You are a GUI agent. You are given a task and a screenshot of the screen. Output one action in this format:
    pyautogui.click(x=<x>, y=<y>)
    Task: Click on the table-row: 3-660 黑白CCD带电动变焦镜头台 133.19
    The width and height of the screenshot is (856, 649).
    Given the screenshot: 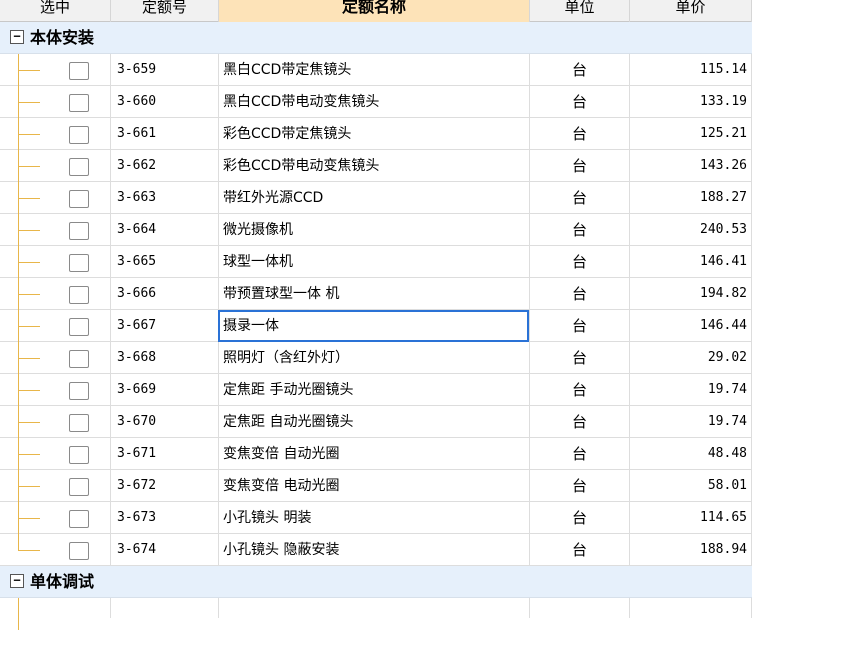 What is the action you would take?
    pyautogui.click(x=376, y=102)
    